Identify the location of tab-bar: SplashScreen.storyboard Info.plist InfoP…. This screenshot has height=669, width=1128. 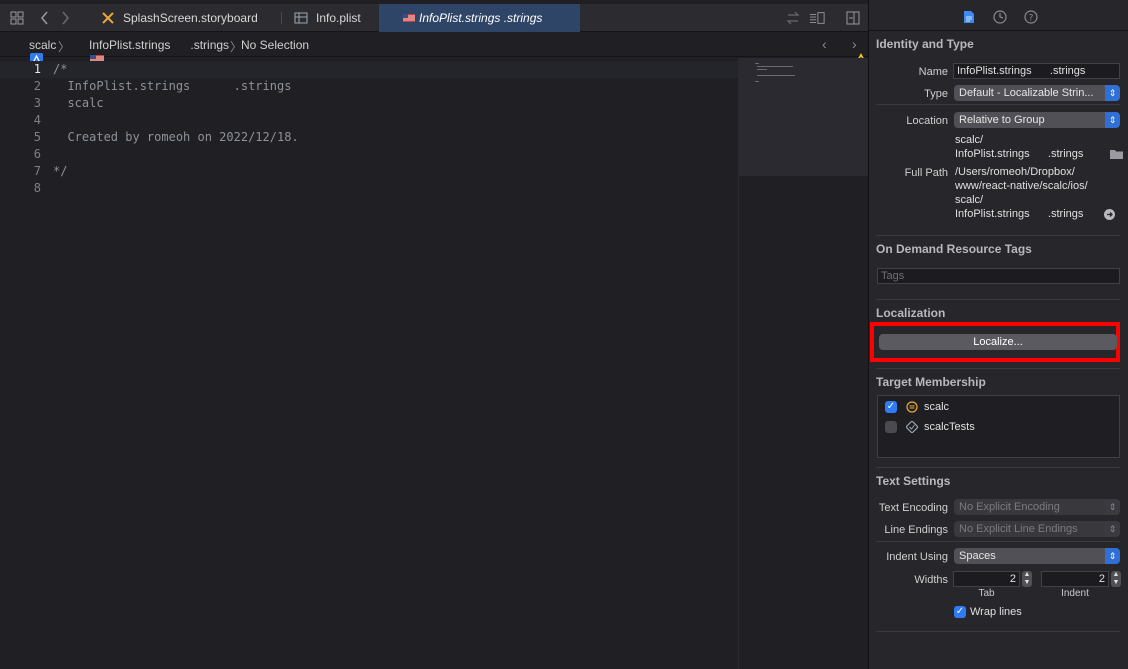
(434, 18).